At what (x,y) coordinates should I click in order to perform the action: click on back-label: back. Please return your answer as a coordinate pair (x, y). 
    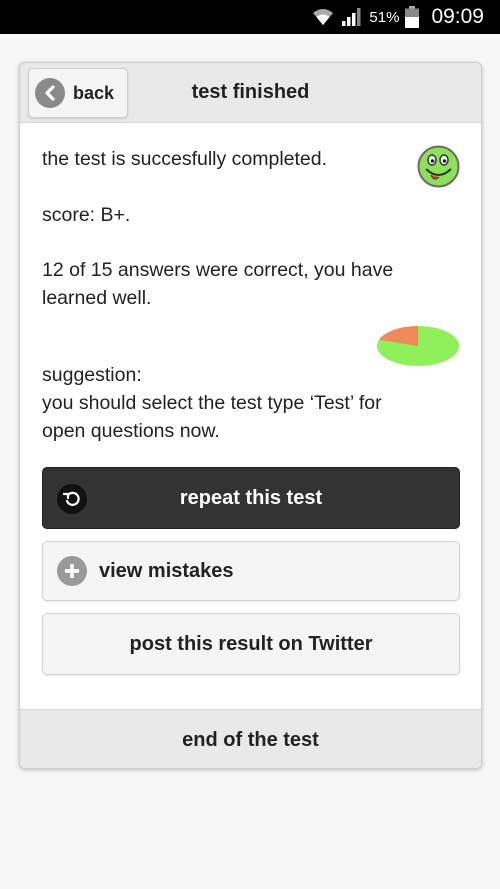
    Looking at the image, I should click on (94, 92).